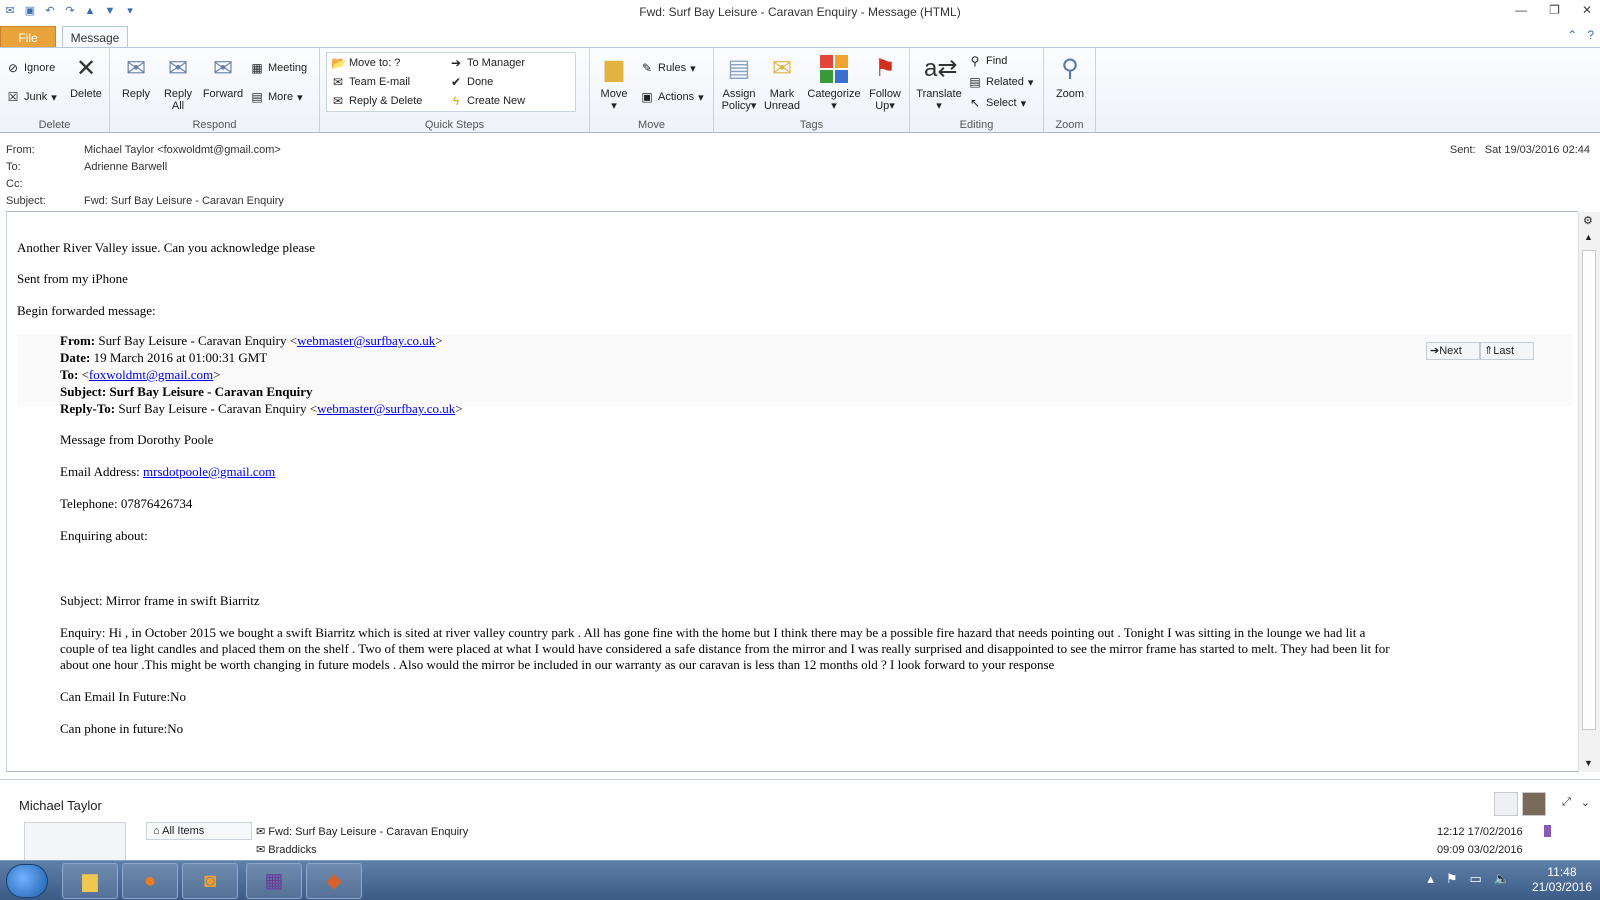  Describe the element at coordinates (30, 68) in the screenshot. I see `ignore-button: ⊘ Ignore` at that location.